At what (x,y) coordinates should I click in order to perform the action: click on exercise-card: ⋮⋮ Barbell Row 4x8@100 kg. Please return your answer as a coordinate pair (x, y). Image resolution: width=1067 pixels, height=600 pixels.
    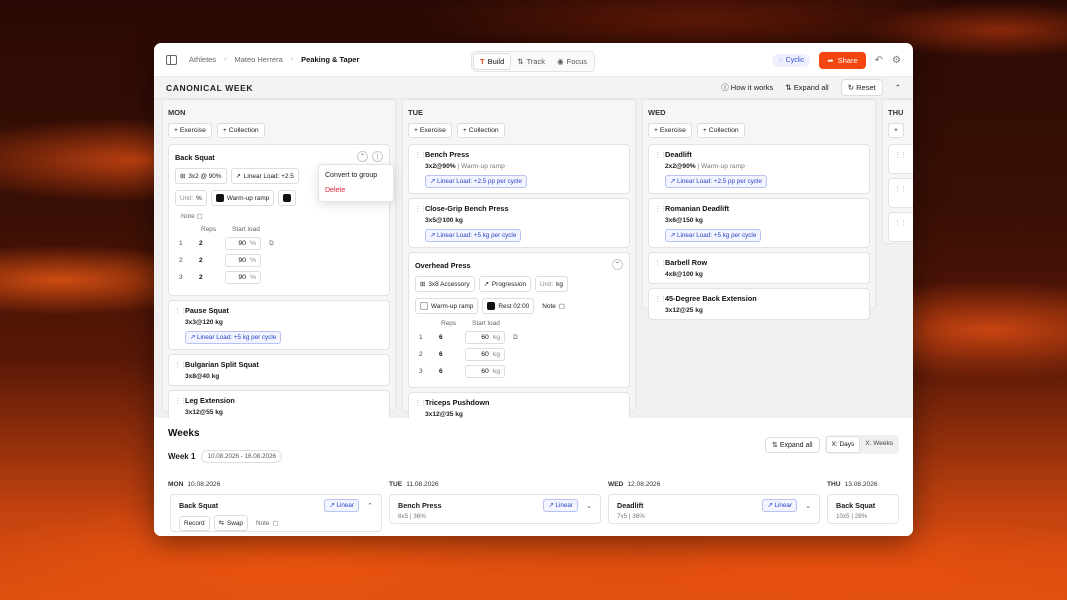
    Looking at the image, I should click on (759, 268).